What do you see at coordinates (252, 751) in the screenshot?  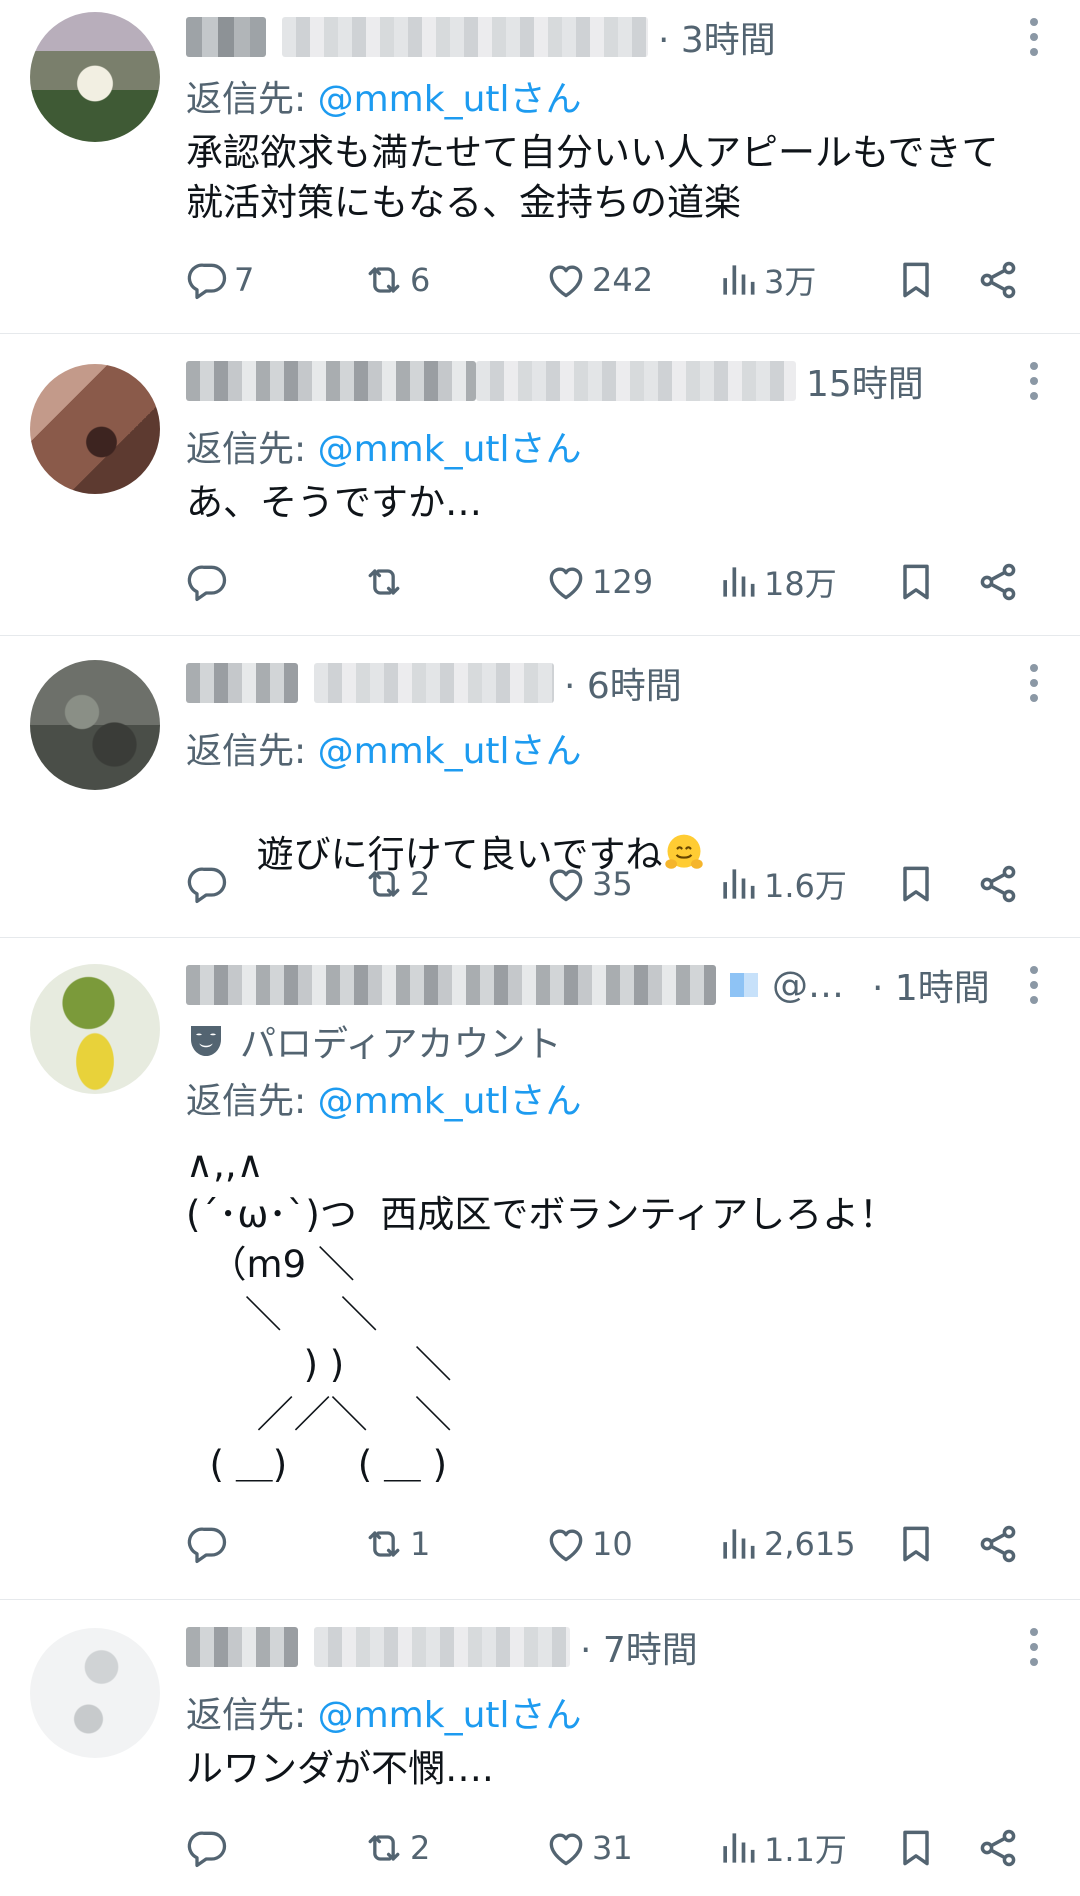 I see `reply-prefix: 返信先:` at bounding box center [252, 751].